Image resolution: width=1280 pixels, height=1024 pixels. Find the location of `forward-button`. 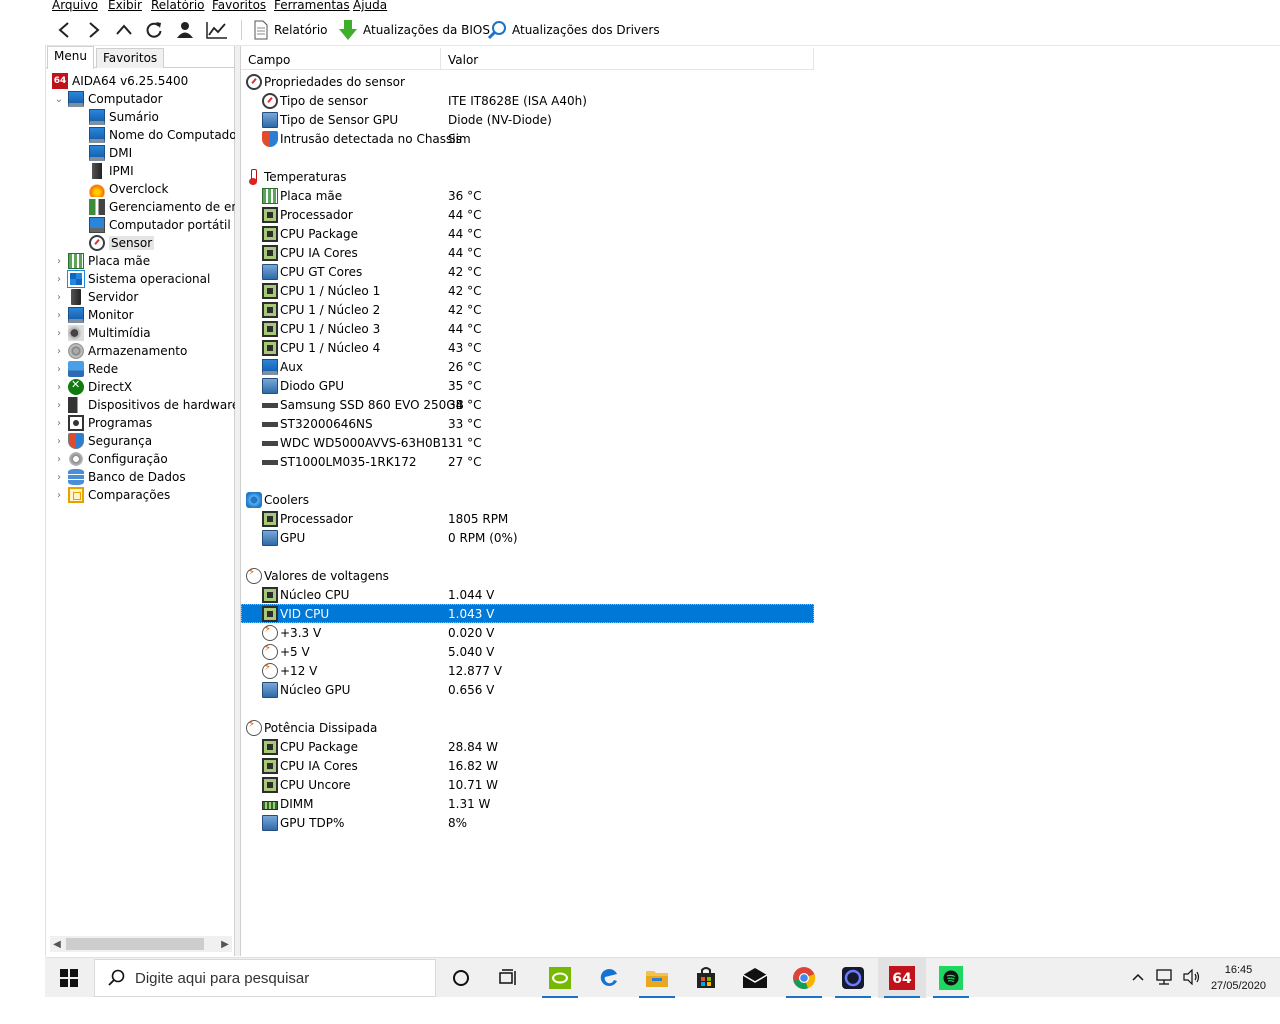

forward-button is located at coordinates (94, 30).